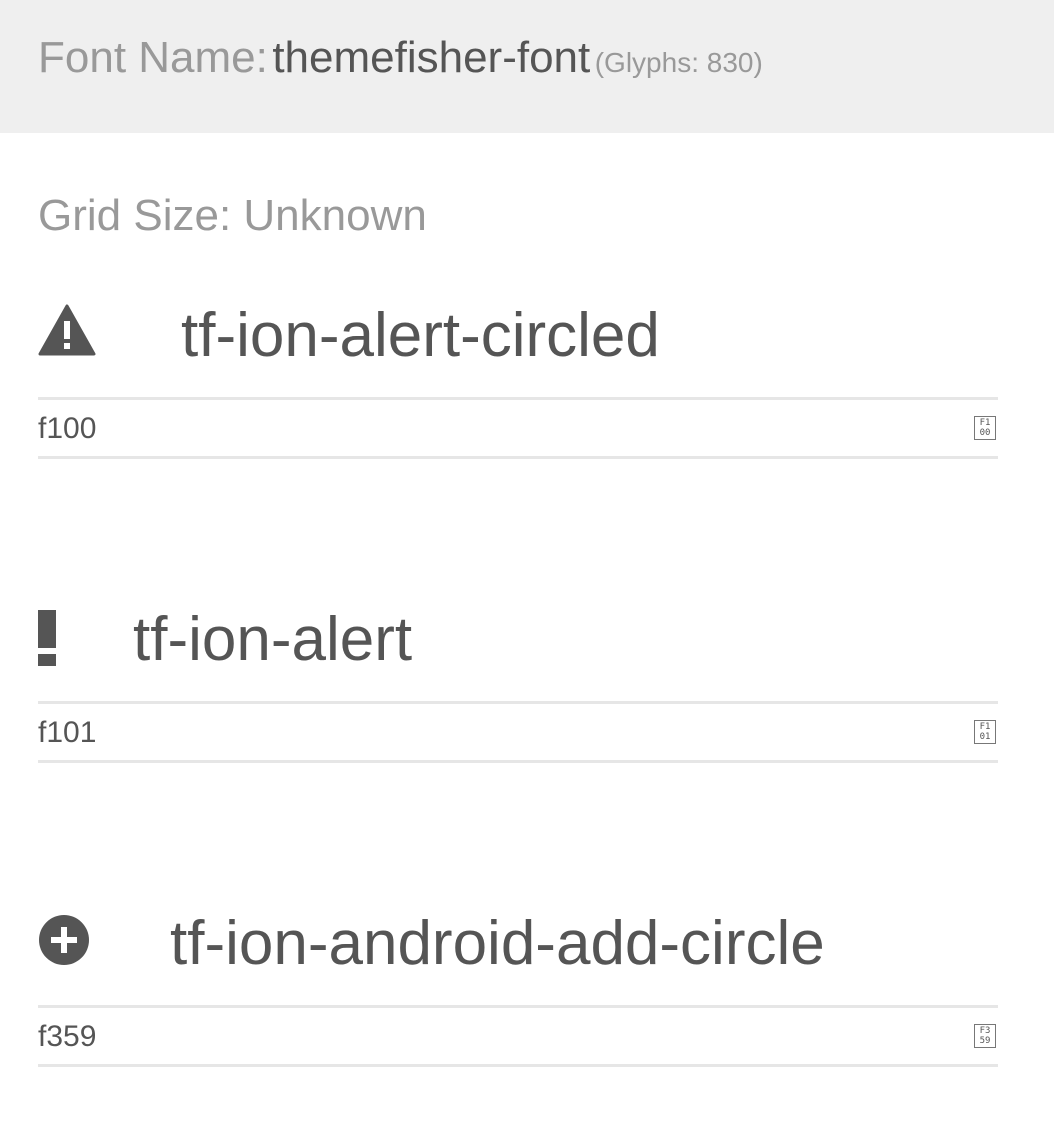 This screenshot has width=1054, height=1124. I want to click on glyph-hex-box: F3 59, so click(985, 1036).